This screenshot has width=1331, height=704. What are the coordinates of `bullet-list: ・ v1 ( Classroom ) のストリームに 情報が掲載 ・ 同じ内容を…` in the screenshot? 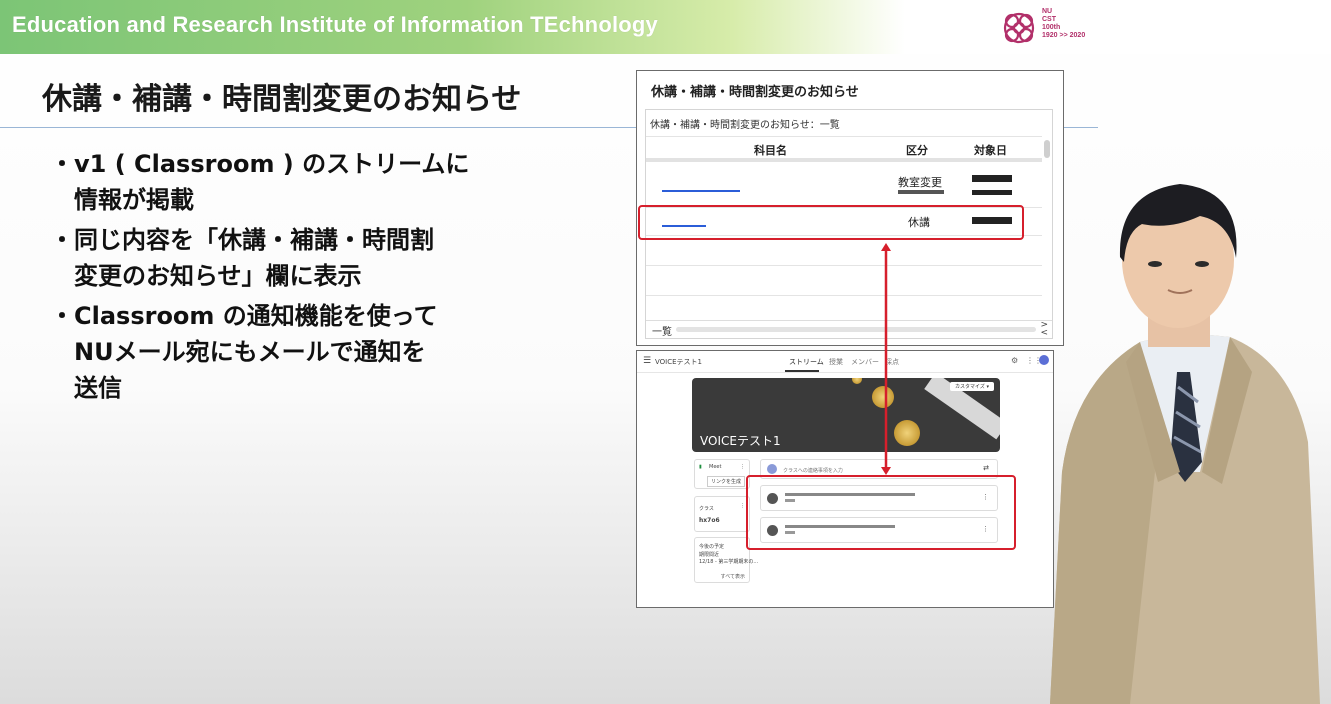 It's located at (285, 278).